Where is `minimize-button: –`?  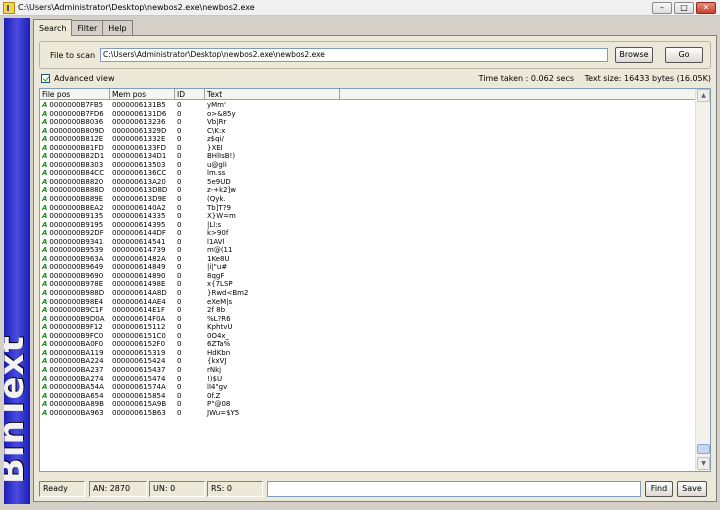
minimize-button: – is located at coordinates (662, 8).